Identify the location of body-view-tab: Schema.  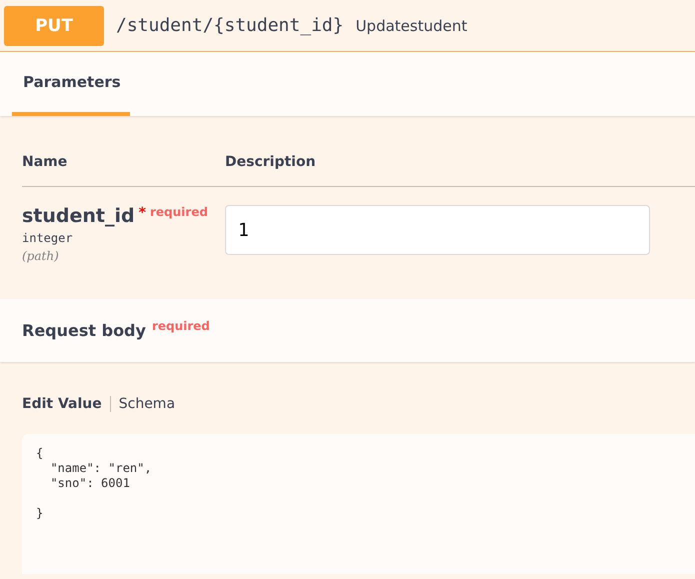
(147, 404).